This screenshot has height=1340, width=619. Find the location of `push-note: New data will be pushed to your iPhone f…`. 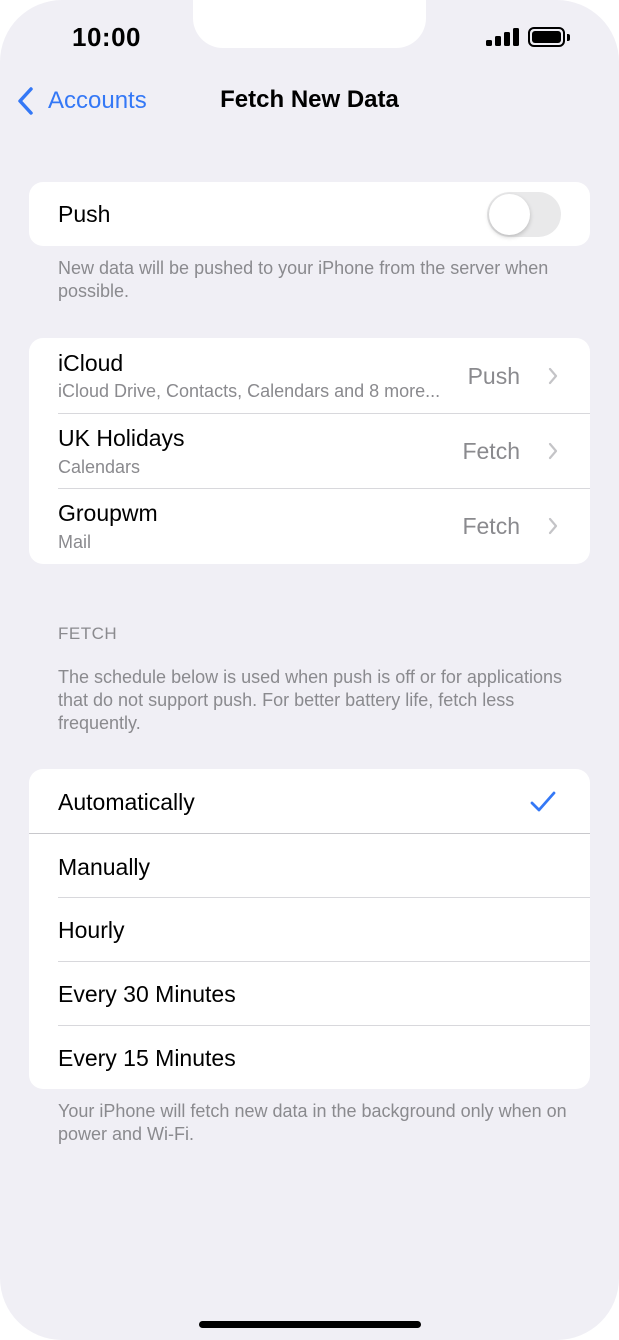

push-note: New data will be pushed to your iPhone f… is located at coordinates (303, 279).